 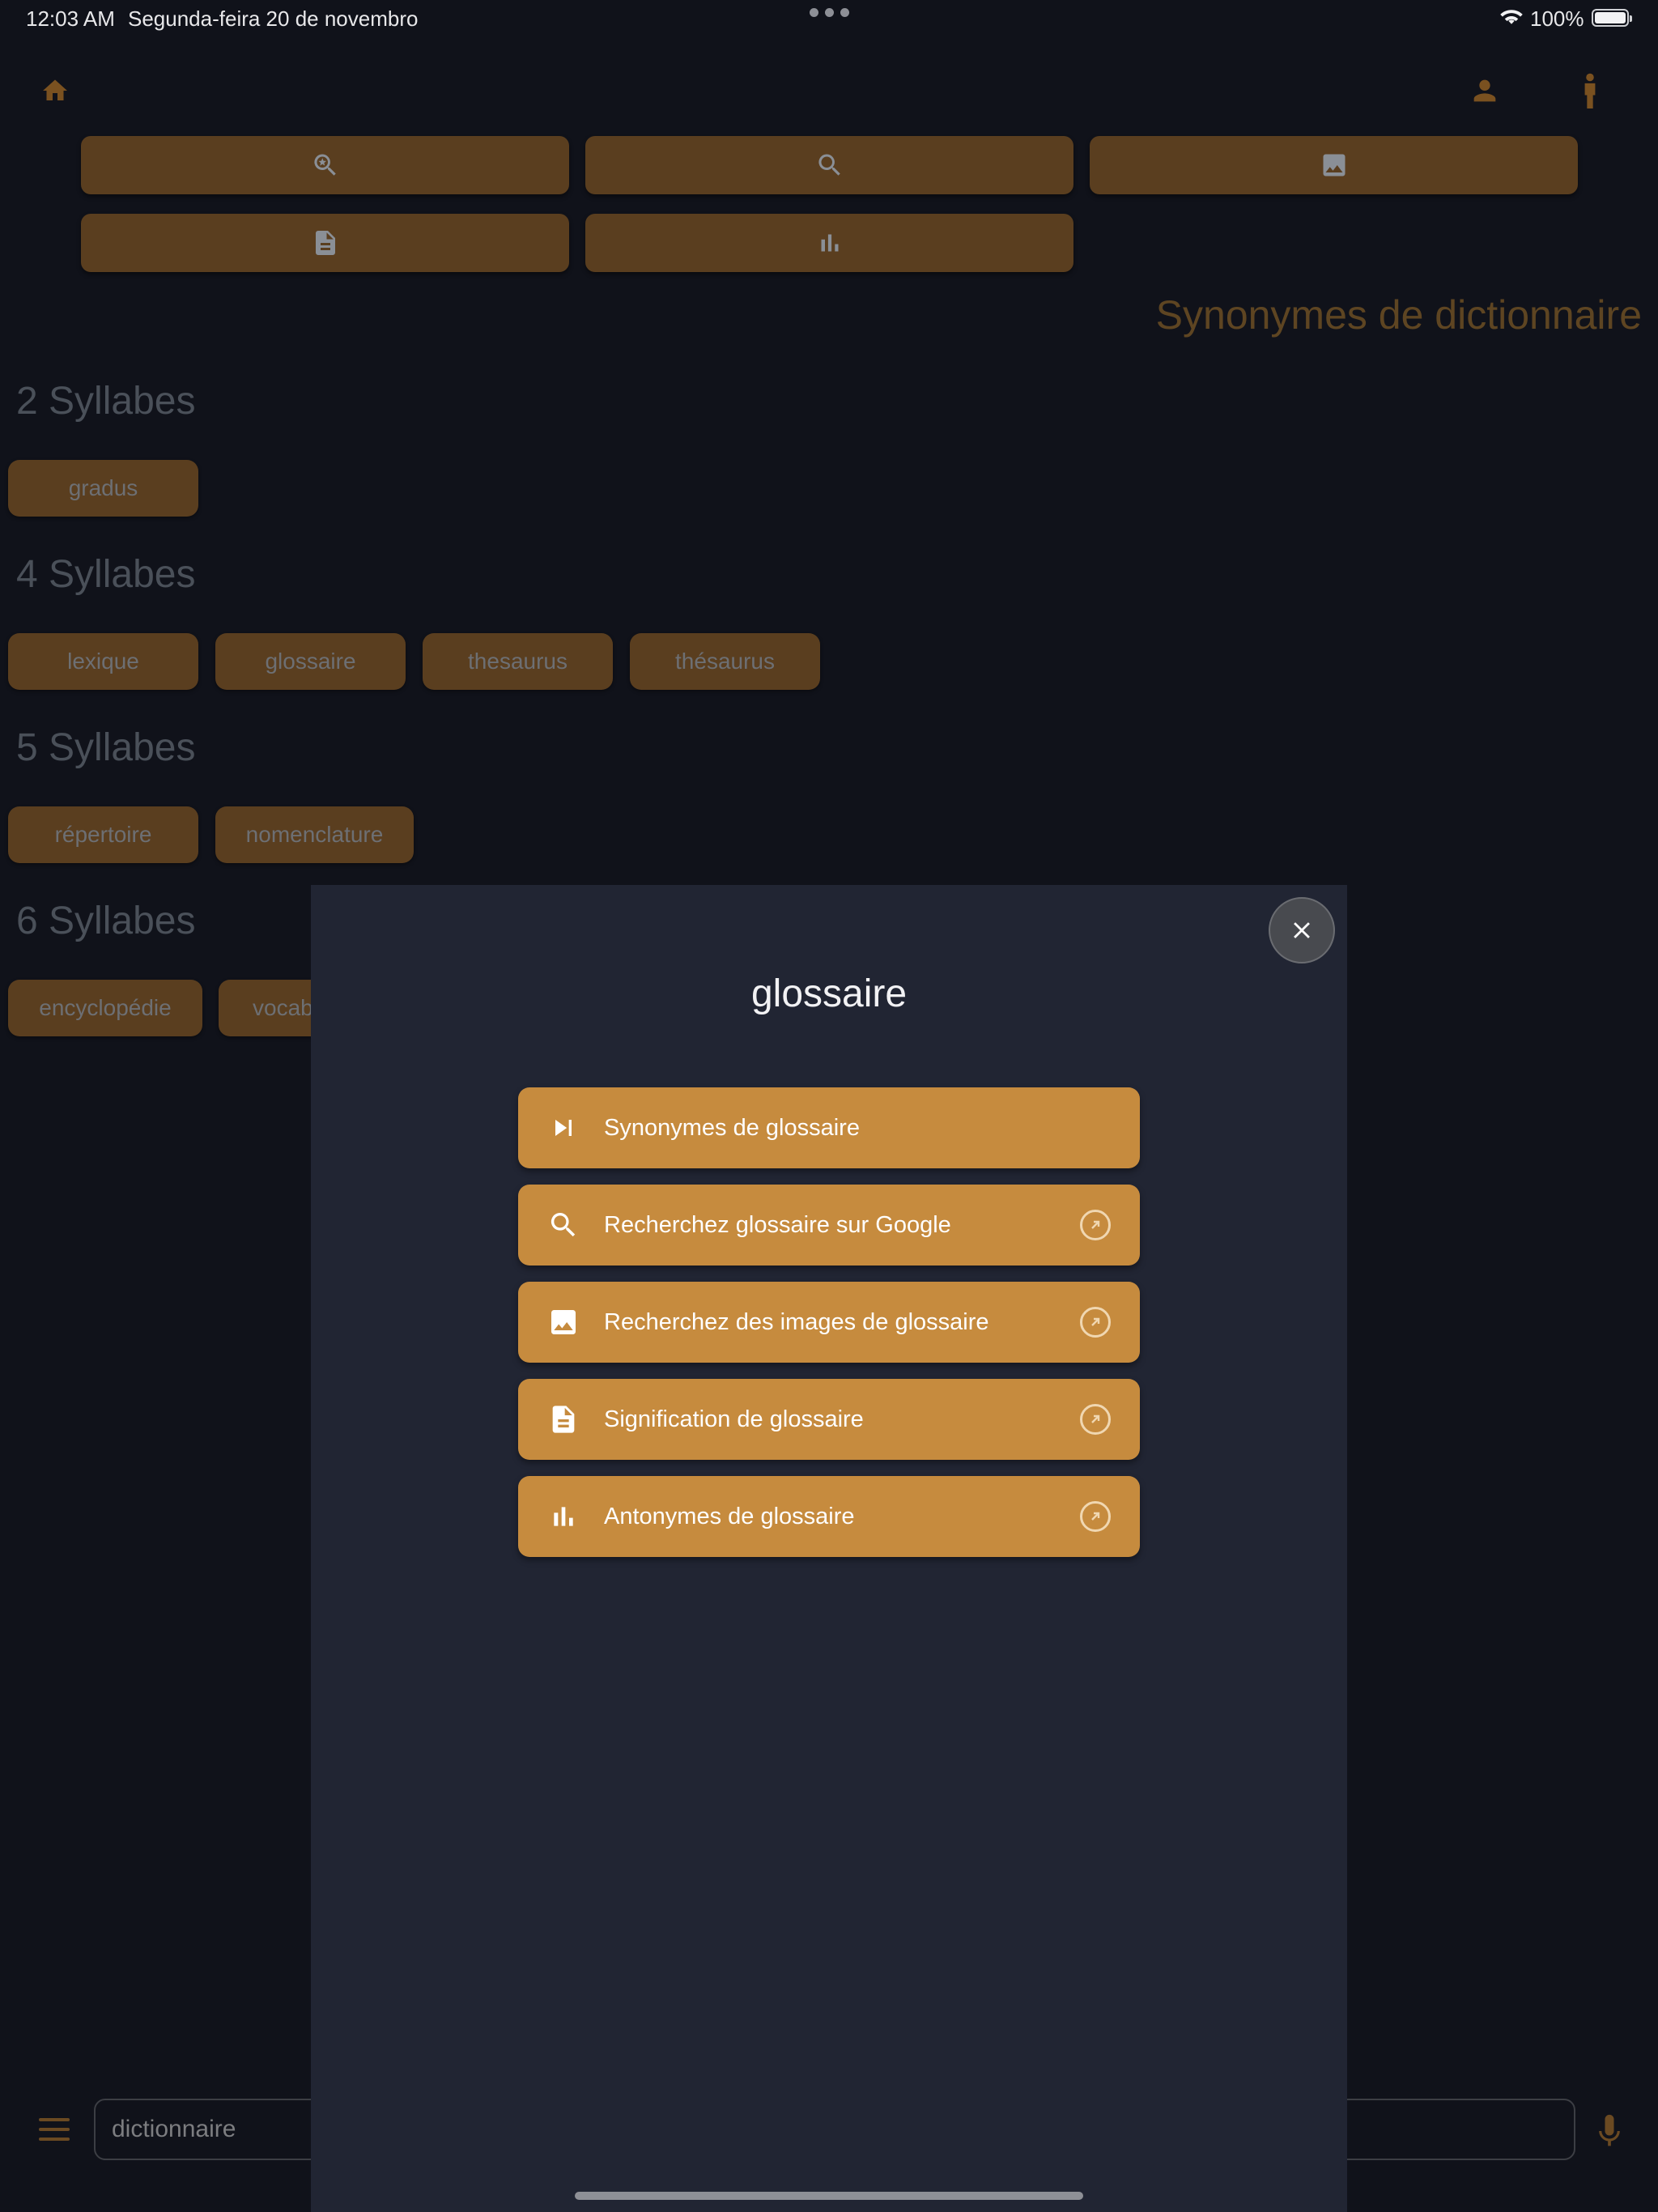 What do you see at coordinates (103, 489) in the screenshot?
I see `word-chip: gradus` at bounding box center [103, 489].